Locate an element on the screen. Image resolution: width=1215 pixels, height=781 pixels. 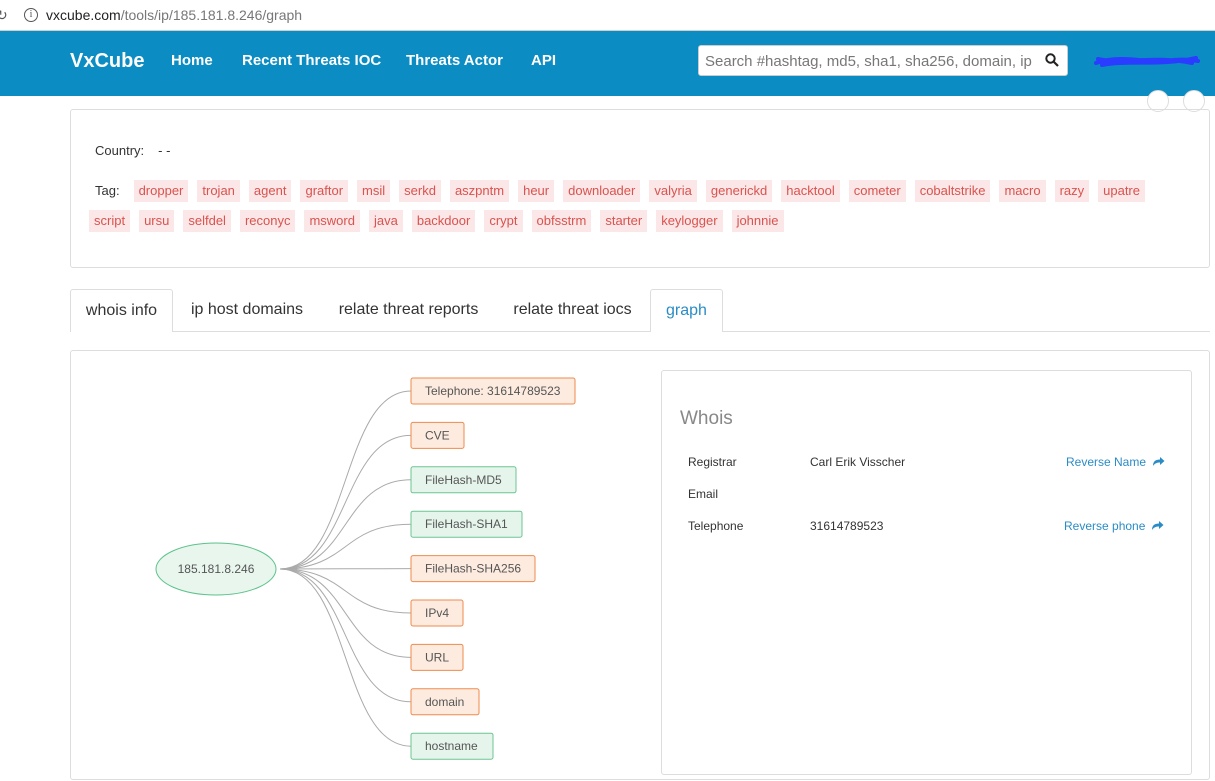
search-icon is located at coordinates (1052, 60).